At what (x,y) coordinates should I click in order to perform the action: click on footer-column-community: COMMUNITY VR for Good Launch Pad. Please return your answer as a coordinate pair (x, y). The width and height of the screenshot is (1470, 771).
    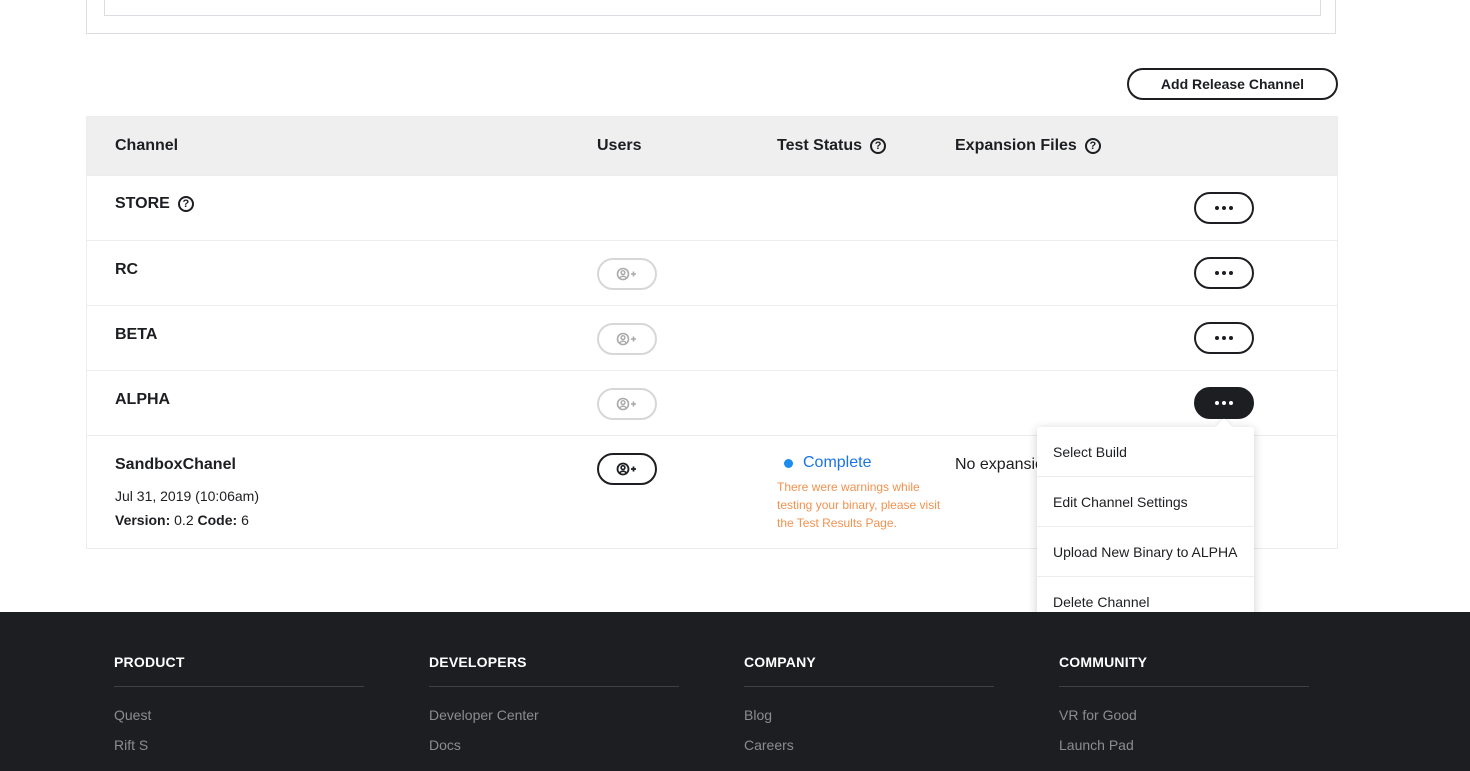
    Looking at the image, I should click on (1184, 703).